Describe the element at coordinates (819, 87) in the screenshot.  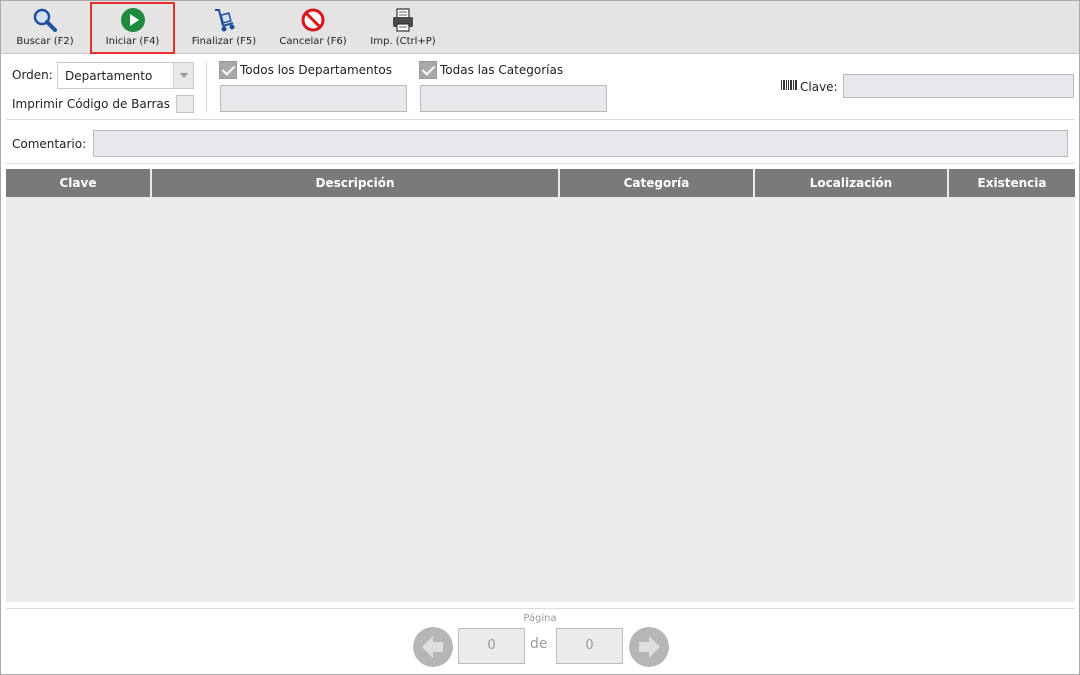
I see `clave-label: Clave:` at that location.